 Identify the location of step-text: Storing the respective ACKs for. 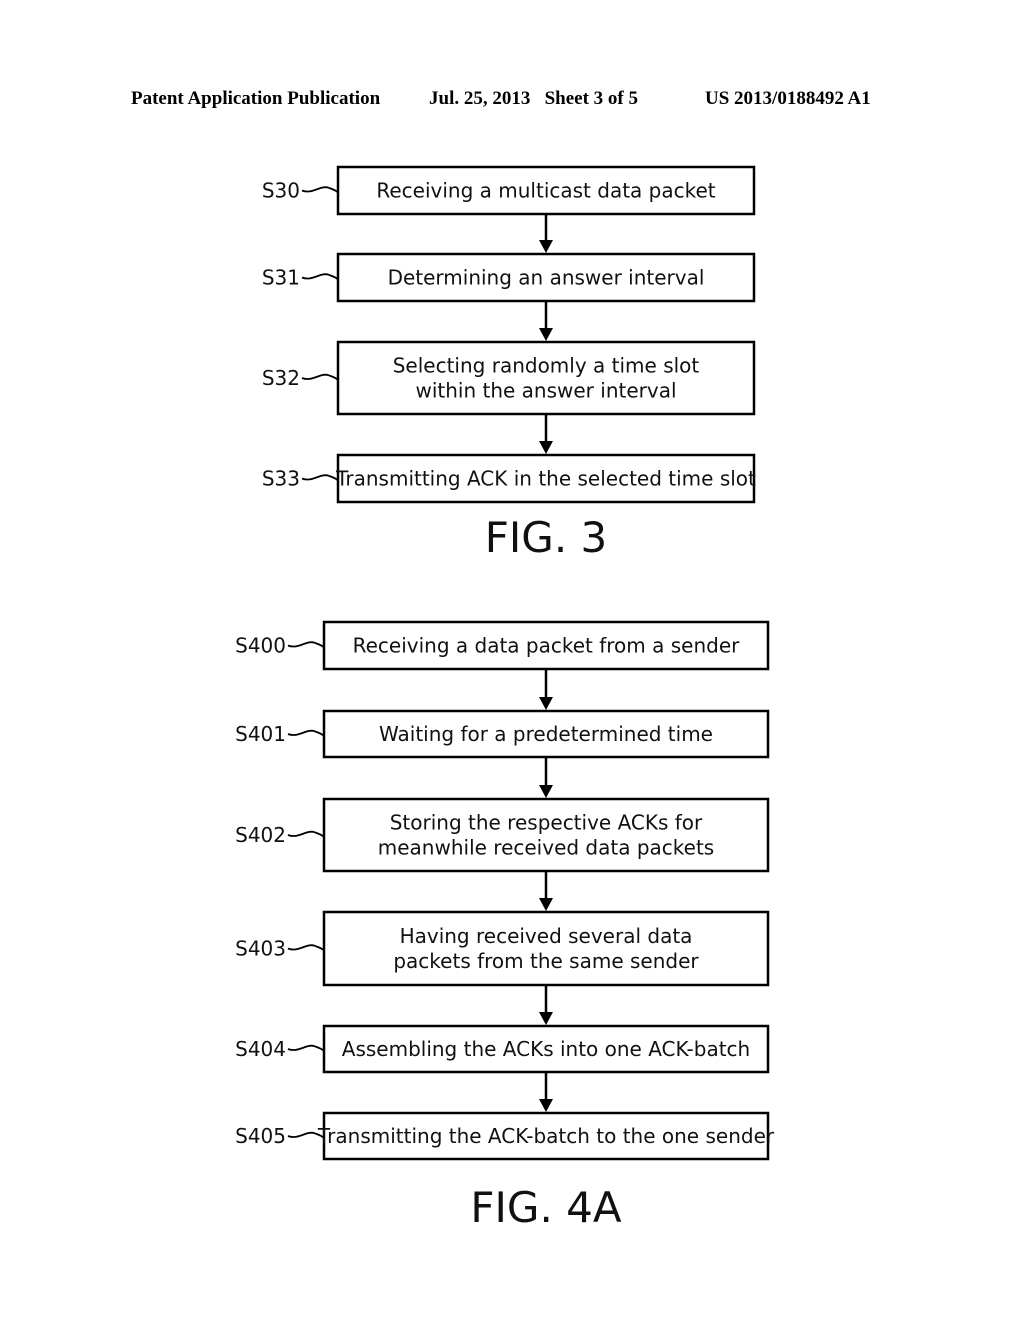
(546, 823).